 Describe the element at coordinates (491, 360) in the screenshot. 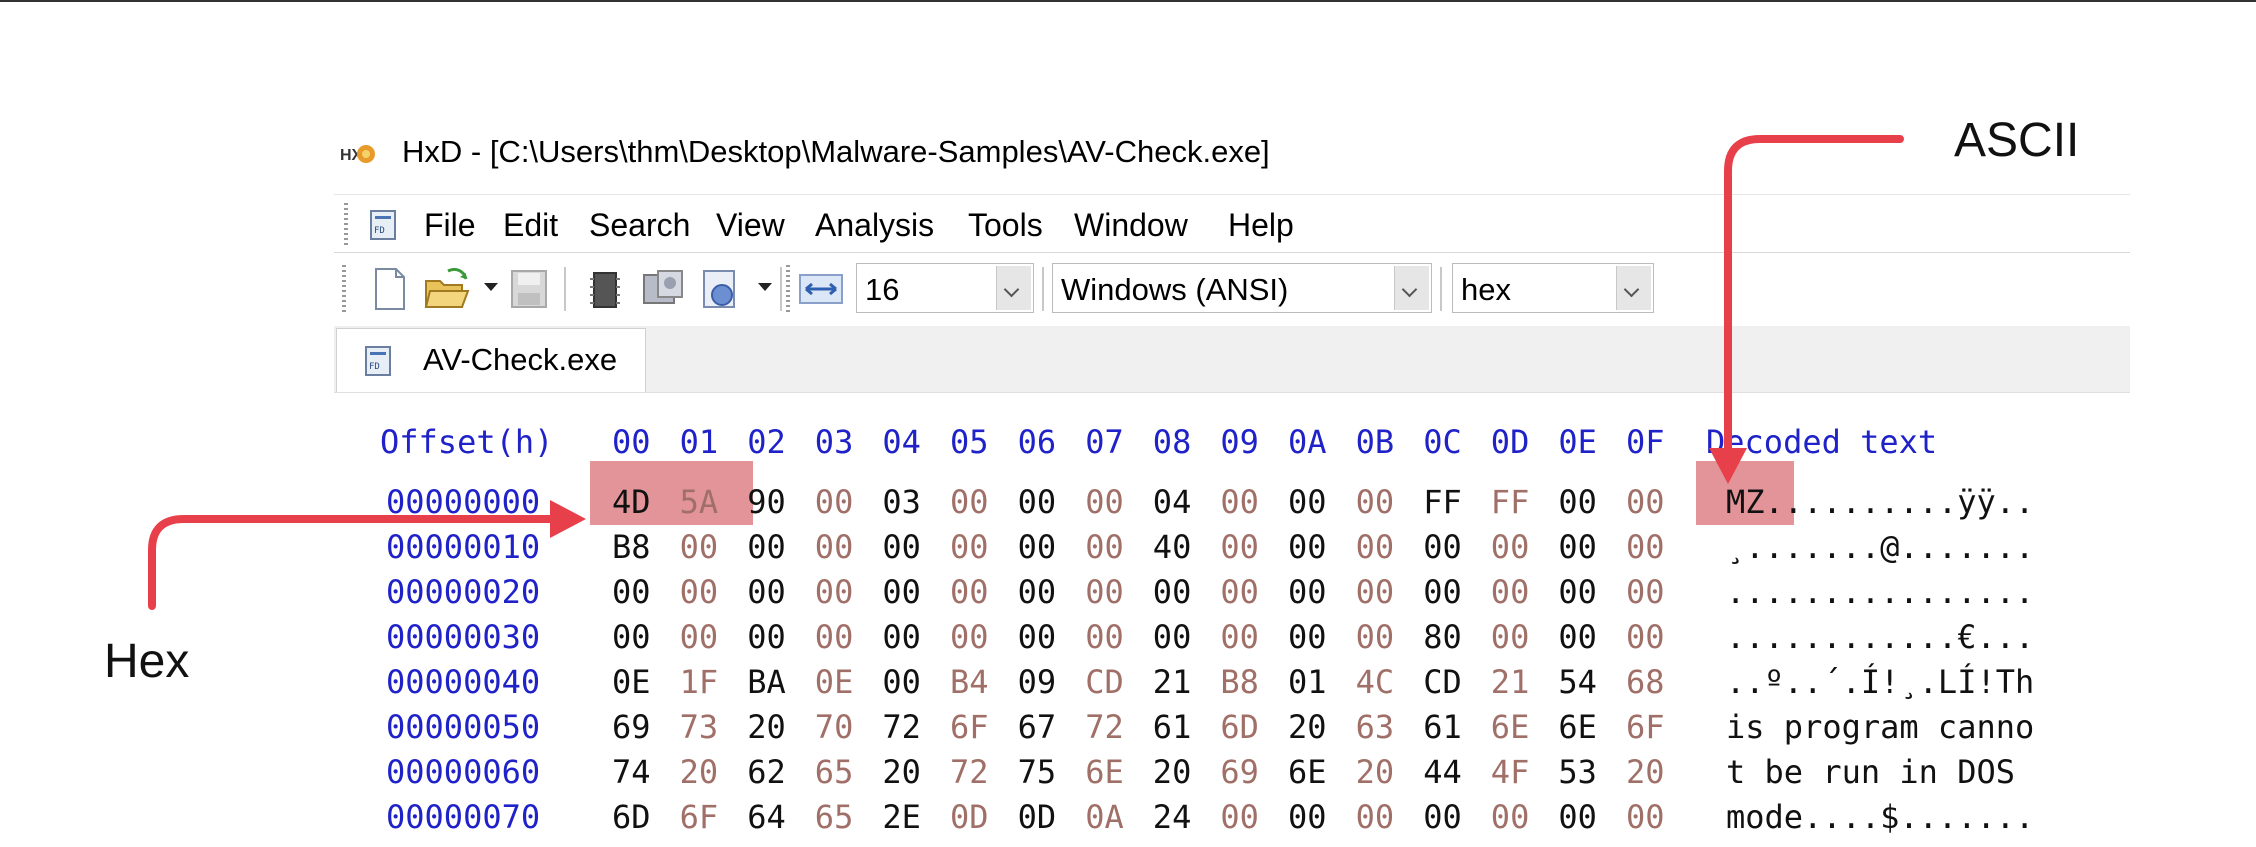

I see `tab-av-check: FD AV-Check.exe` at that location.